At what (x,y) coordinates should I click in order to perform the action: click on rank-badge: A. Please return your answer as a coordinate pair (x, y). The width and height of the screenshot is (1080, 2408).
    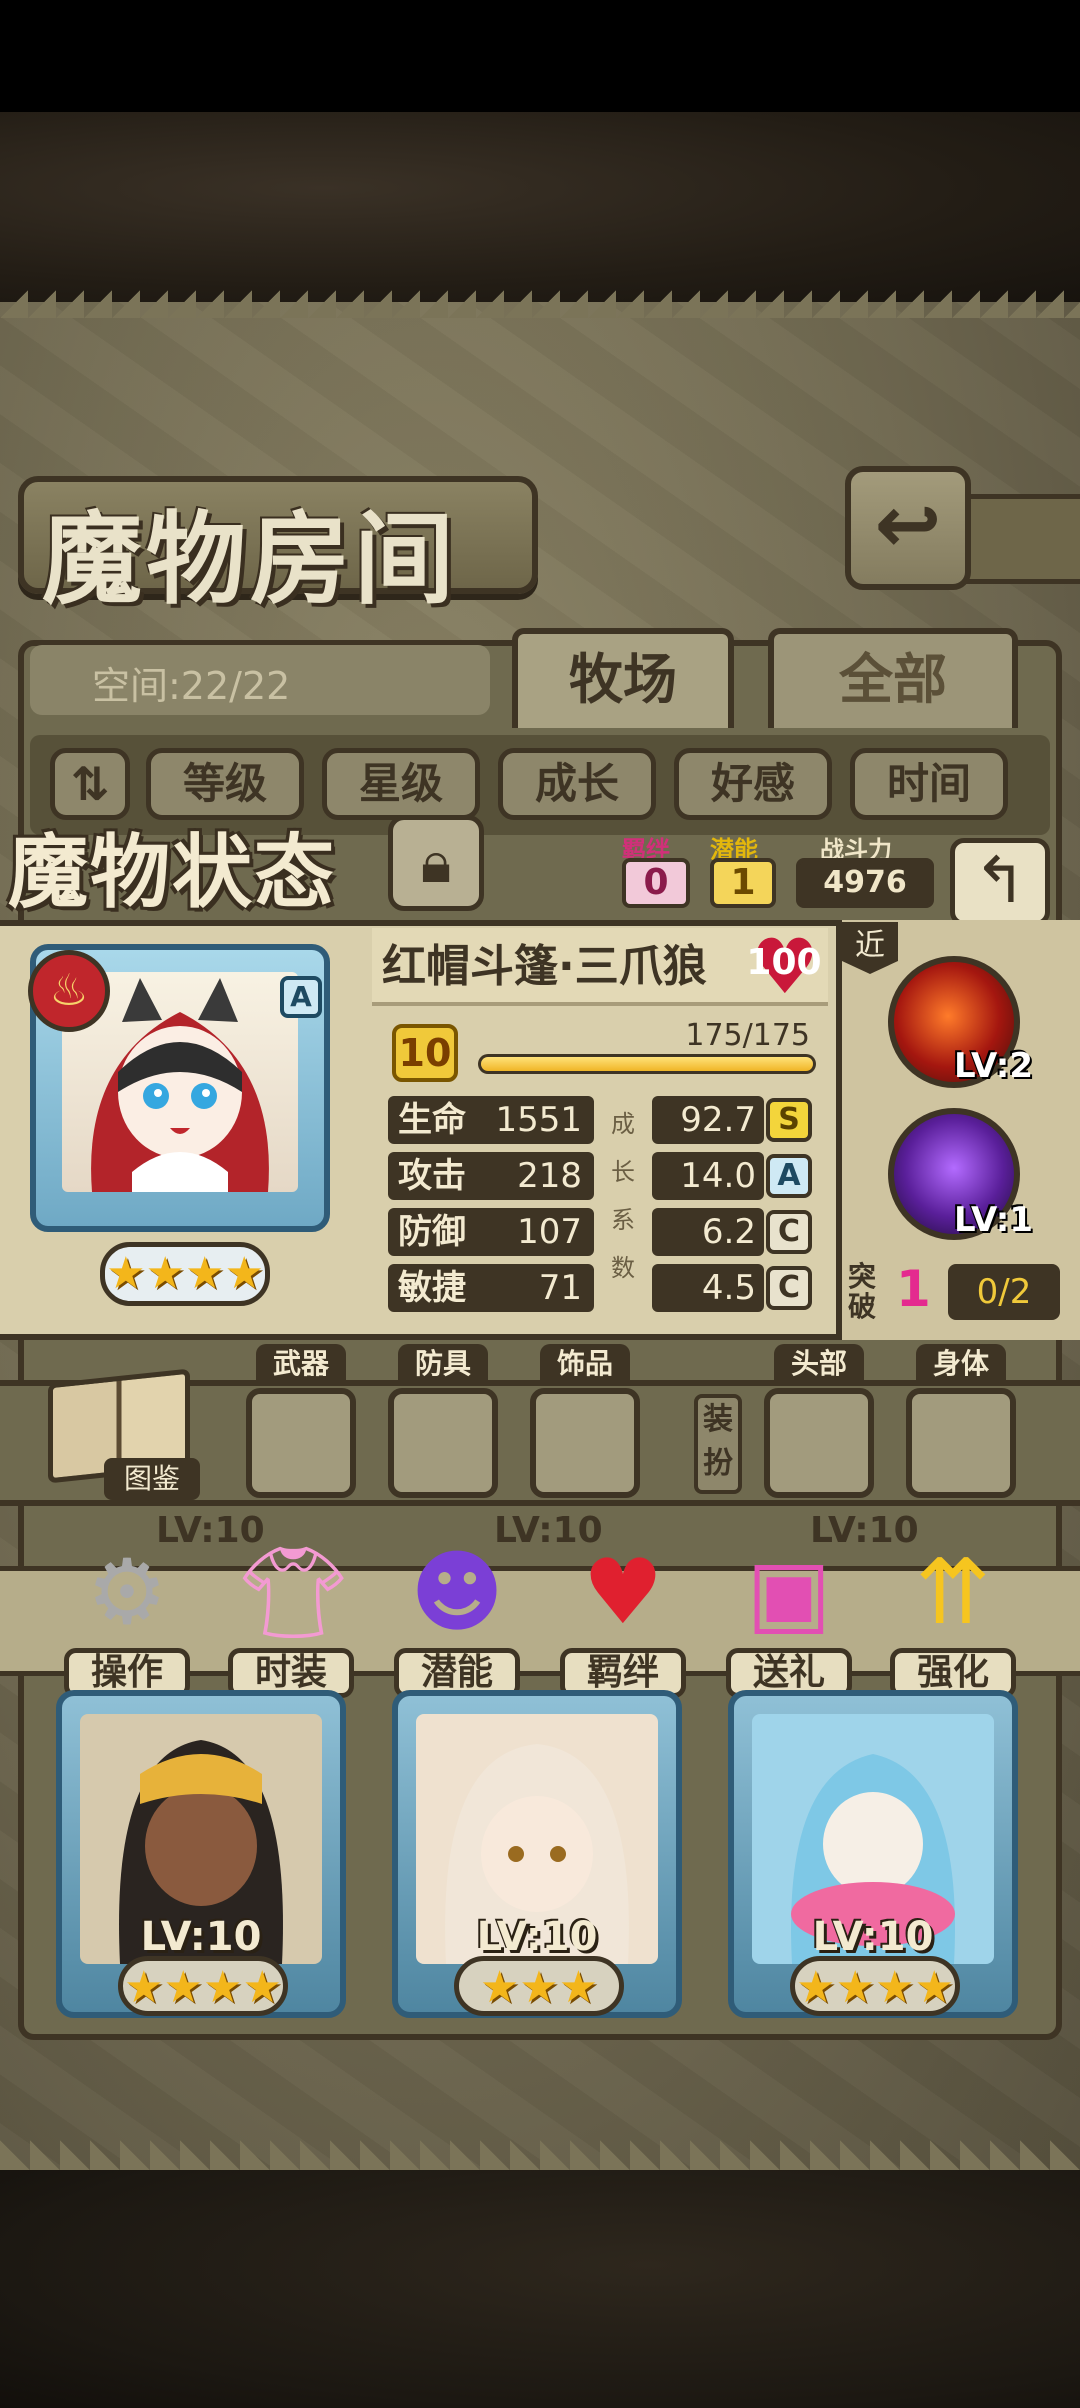
    Looking at the image, I should click on (301, 997).